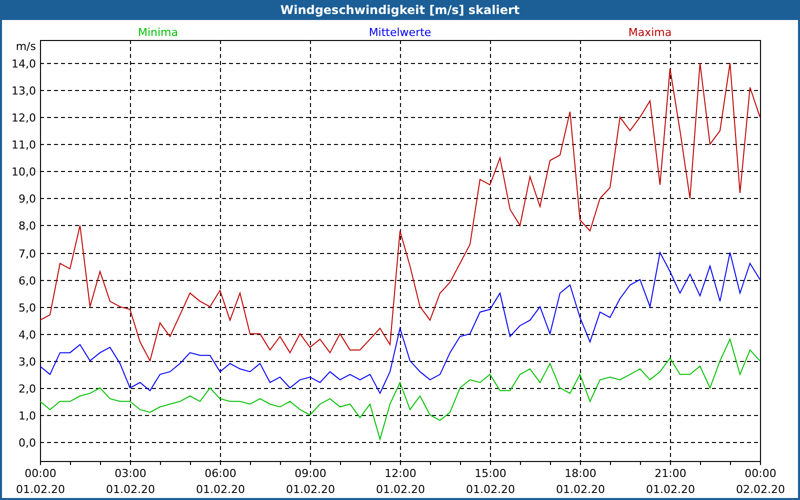  Describe the element at coordinates (40, 481) in the screenshot. I see `x-axis-label: 00:00 01.02.20` at that location.